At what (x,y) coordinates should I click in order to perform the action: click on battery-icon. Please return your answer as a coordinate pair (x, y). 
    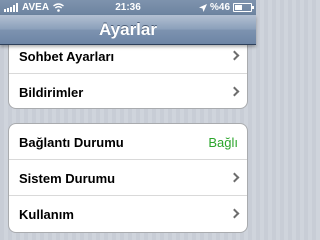
    Looking at the image, I should click on (243, 7).